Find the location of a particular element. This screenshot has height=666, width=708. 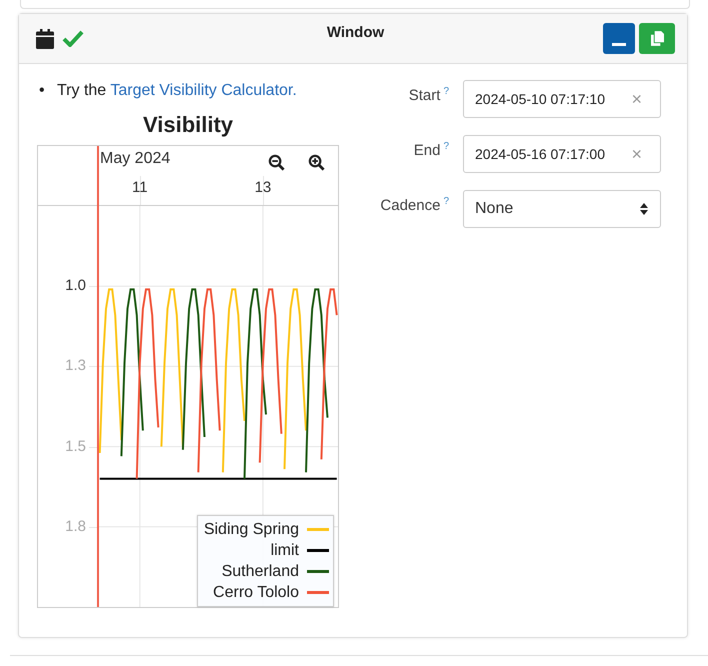

legend-label: Siding Spring is located at coordinates (251, 529).